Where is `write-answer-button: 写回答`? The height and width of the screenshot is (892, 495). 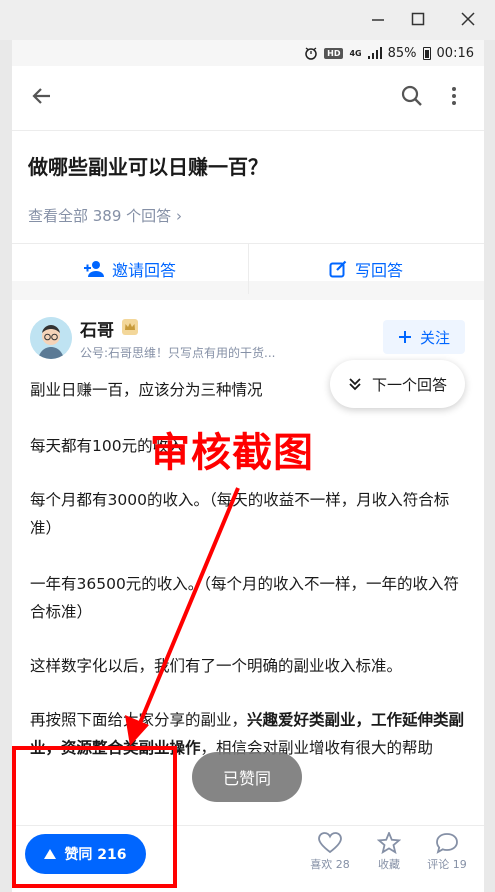 write-answer-button: 写回答 is located at coordinates (366, 269).